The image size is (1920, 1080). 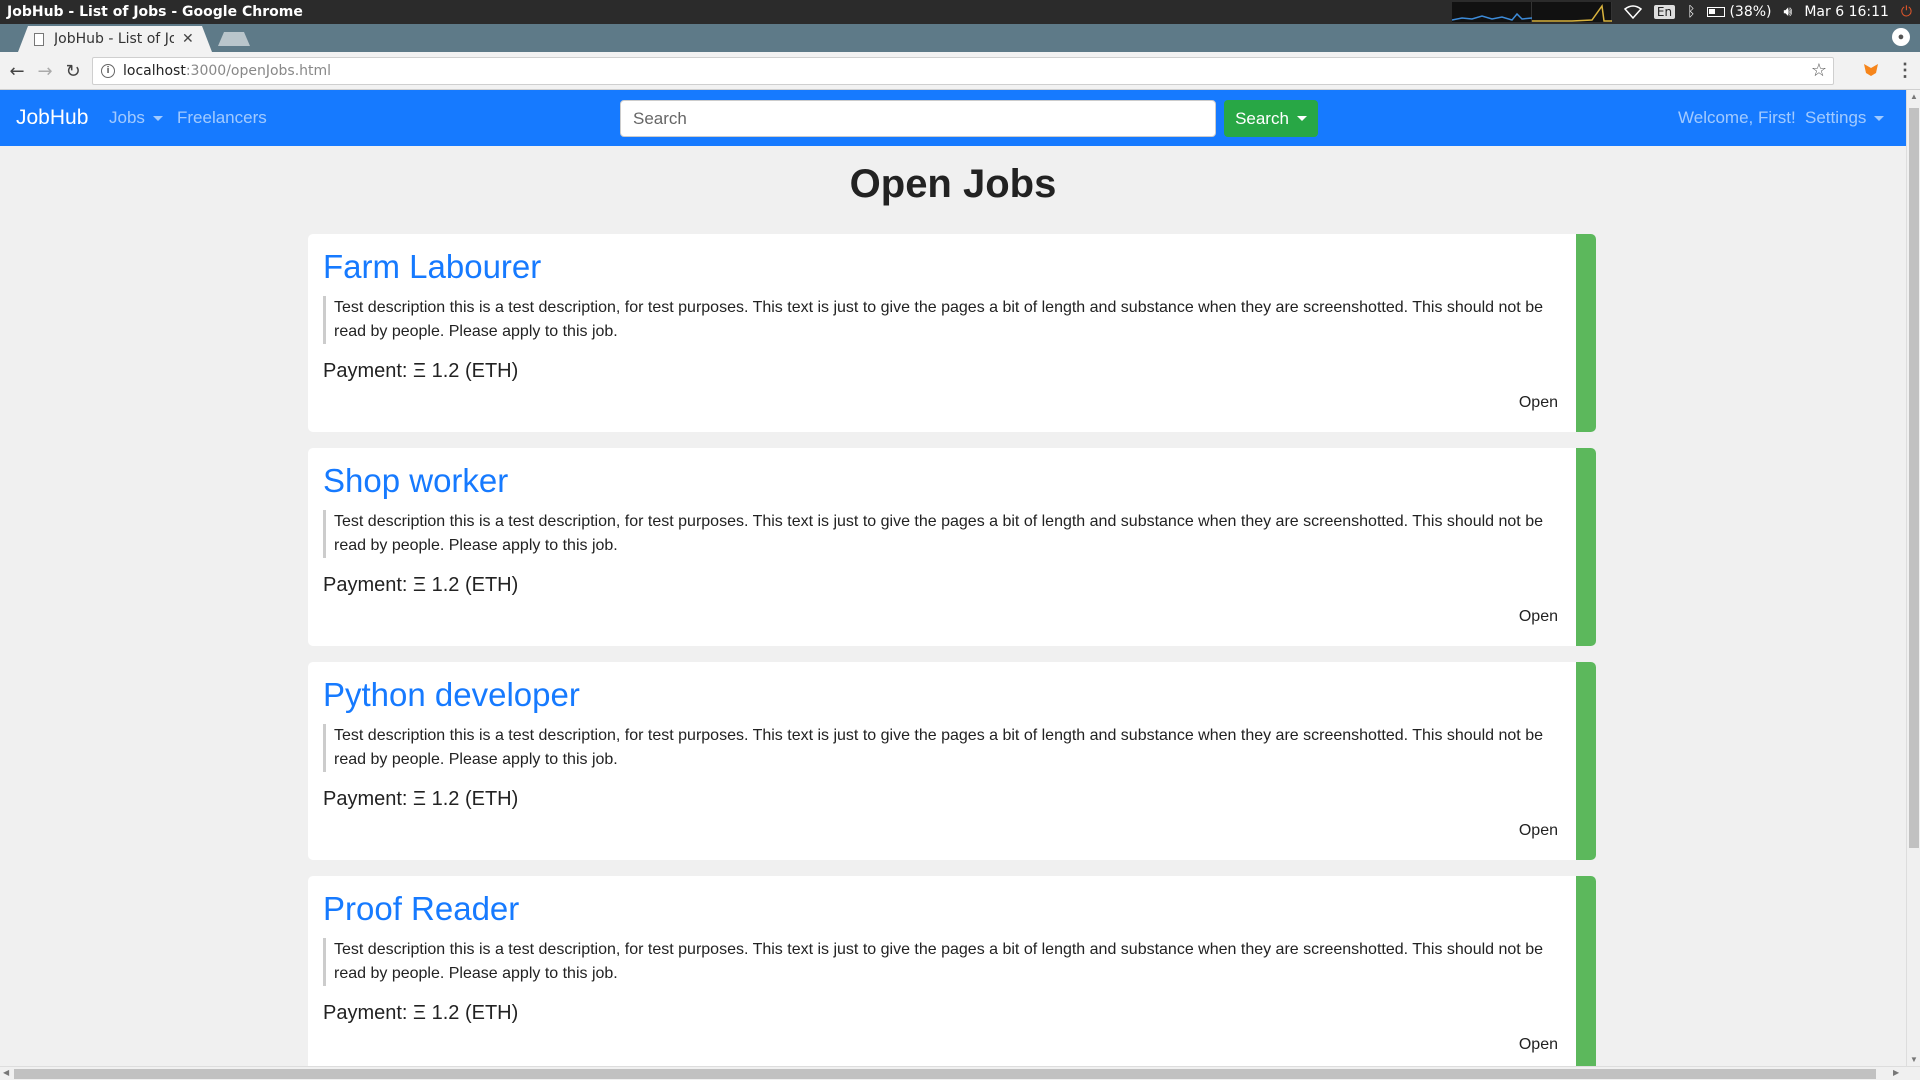 What do you see at coordinates (1905, 70) in the screenshot?
I see `chrome-menu-icon: ⋮` at bounding box center [1905, 70].